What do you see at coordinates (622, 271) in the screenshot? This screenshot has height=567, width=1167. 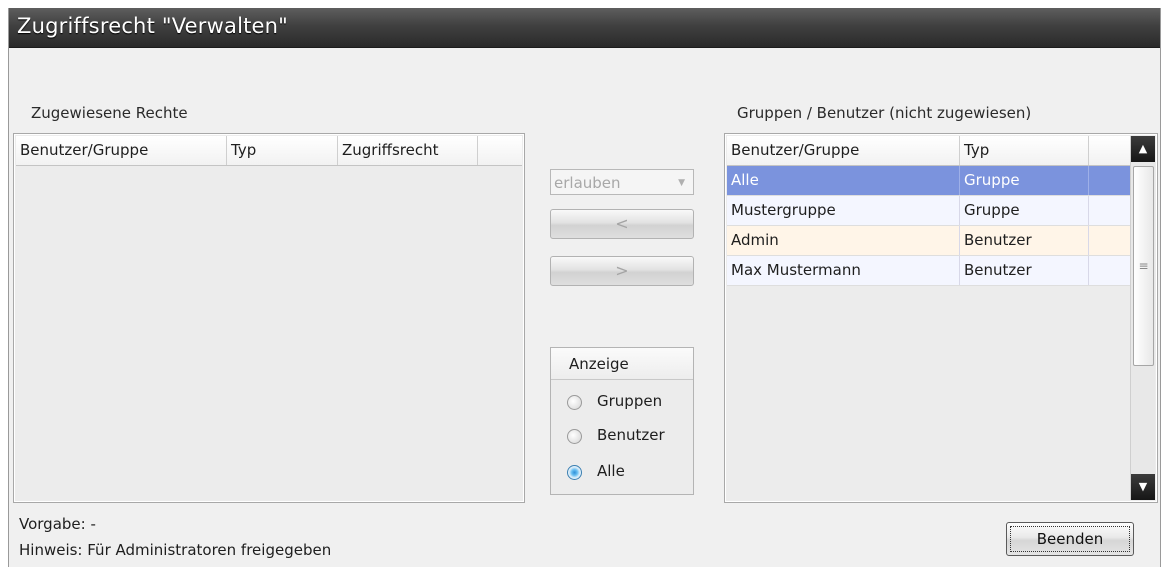 I see `unassign-button: >` at bounding box center [622, 271].